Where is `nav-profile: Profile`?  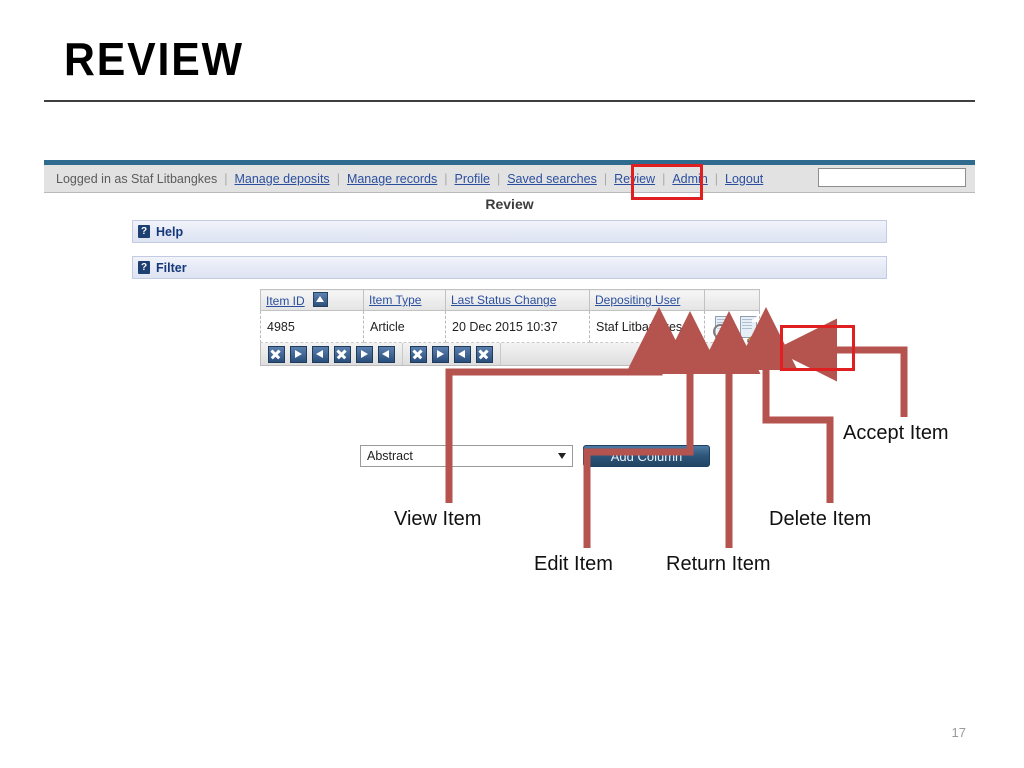 nav-profile: Profile is located at coordinates (472, 179).